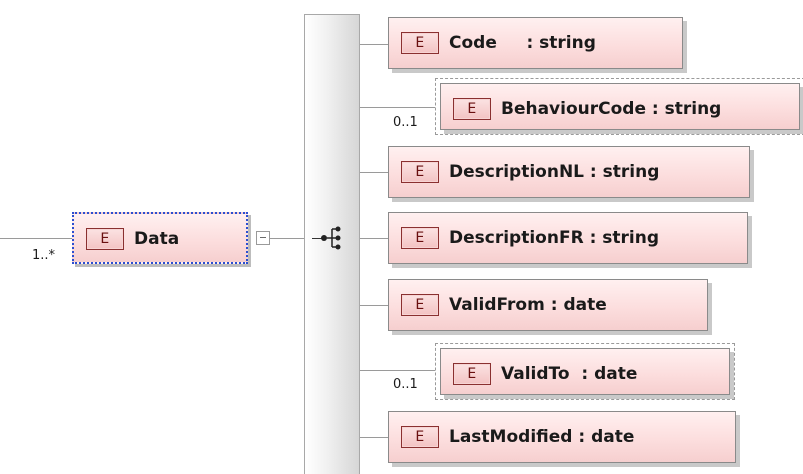  What do you see at coordinates (542, 437) in the screenshot?
I see `element-name-label: LastModified : date` at bounding box center [542, 437].